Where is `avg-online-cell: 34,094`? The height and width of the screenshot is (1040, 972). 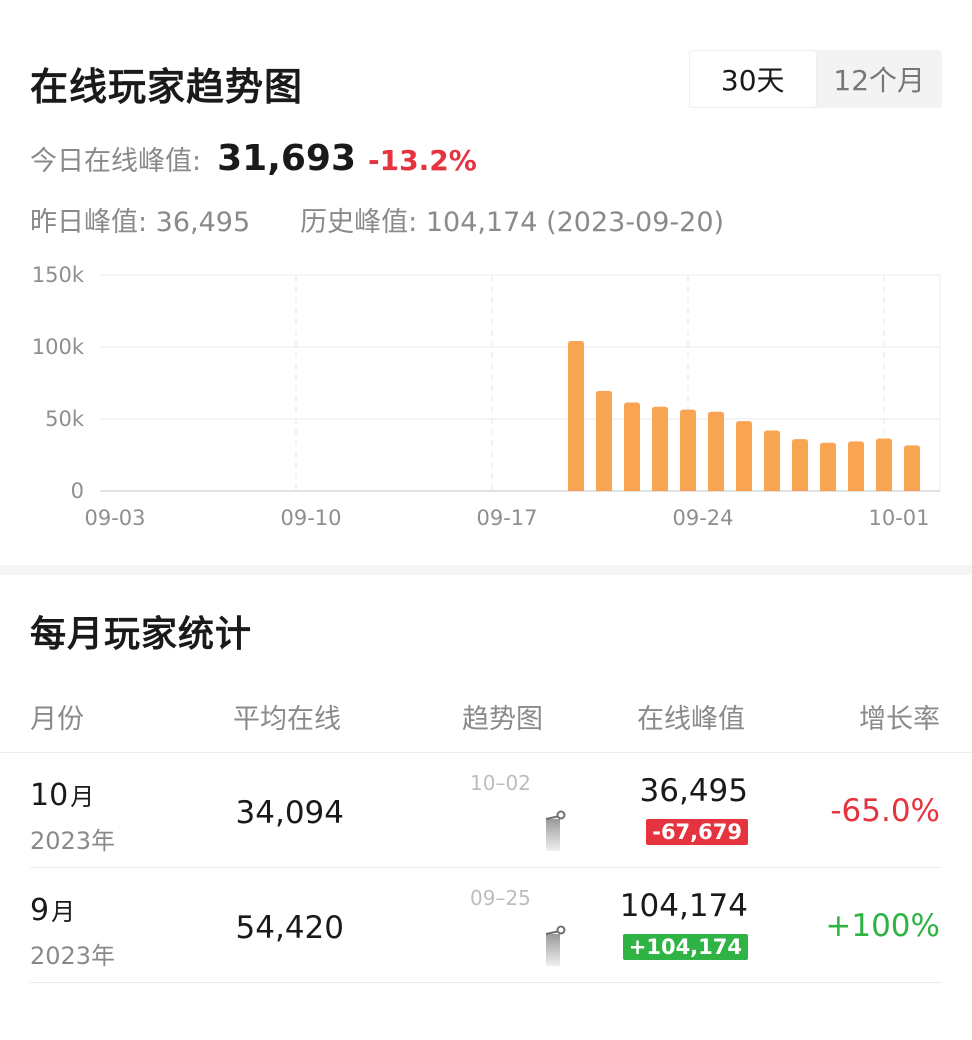
avg-online-cell: 34,094 is located at coordinates (289, 813).